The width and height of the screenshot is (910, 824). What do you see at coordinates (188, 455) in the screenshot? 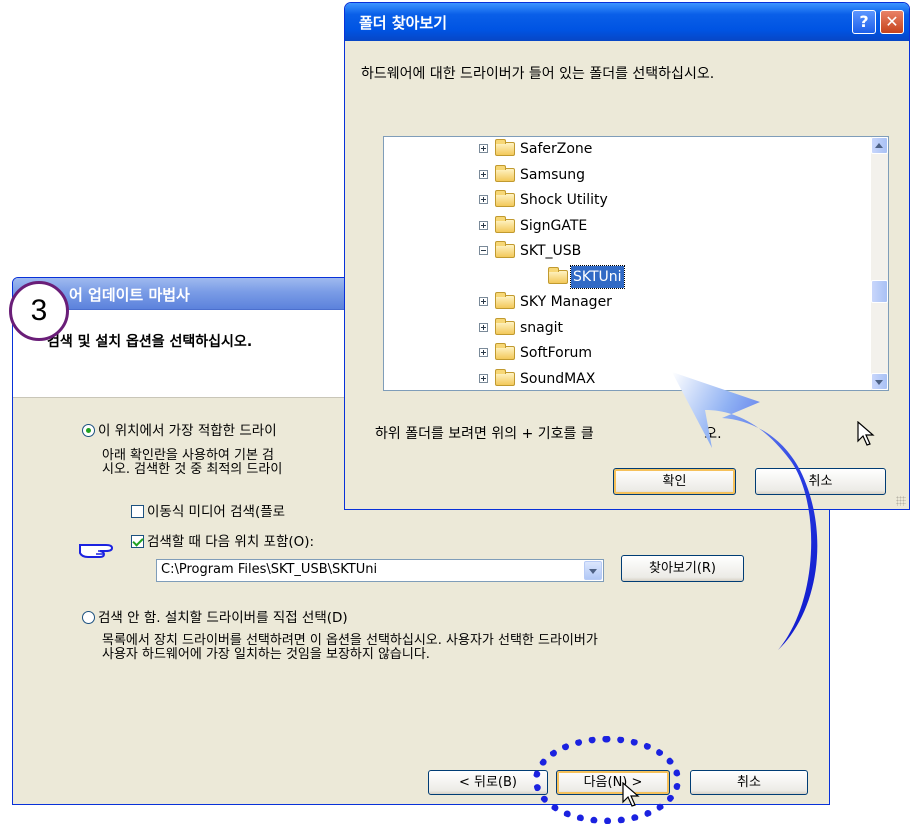
I see `option-search-desc-1: 아래 확인란을 사용하여 기본 검` at bounding box center [188, 455].